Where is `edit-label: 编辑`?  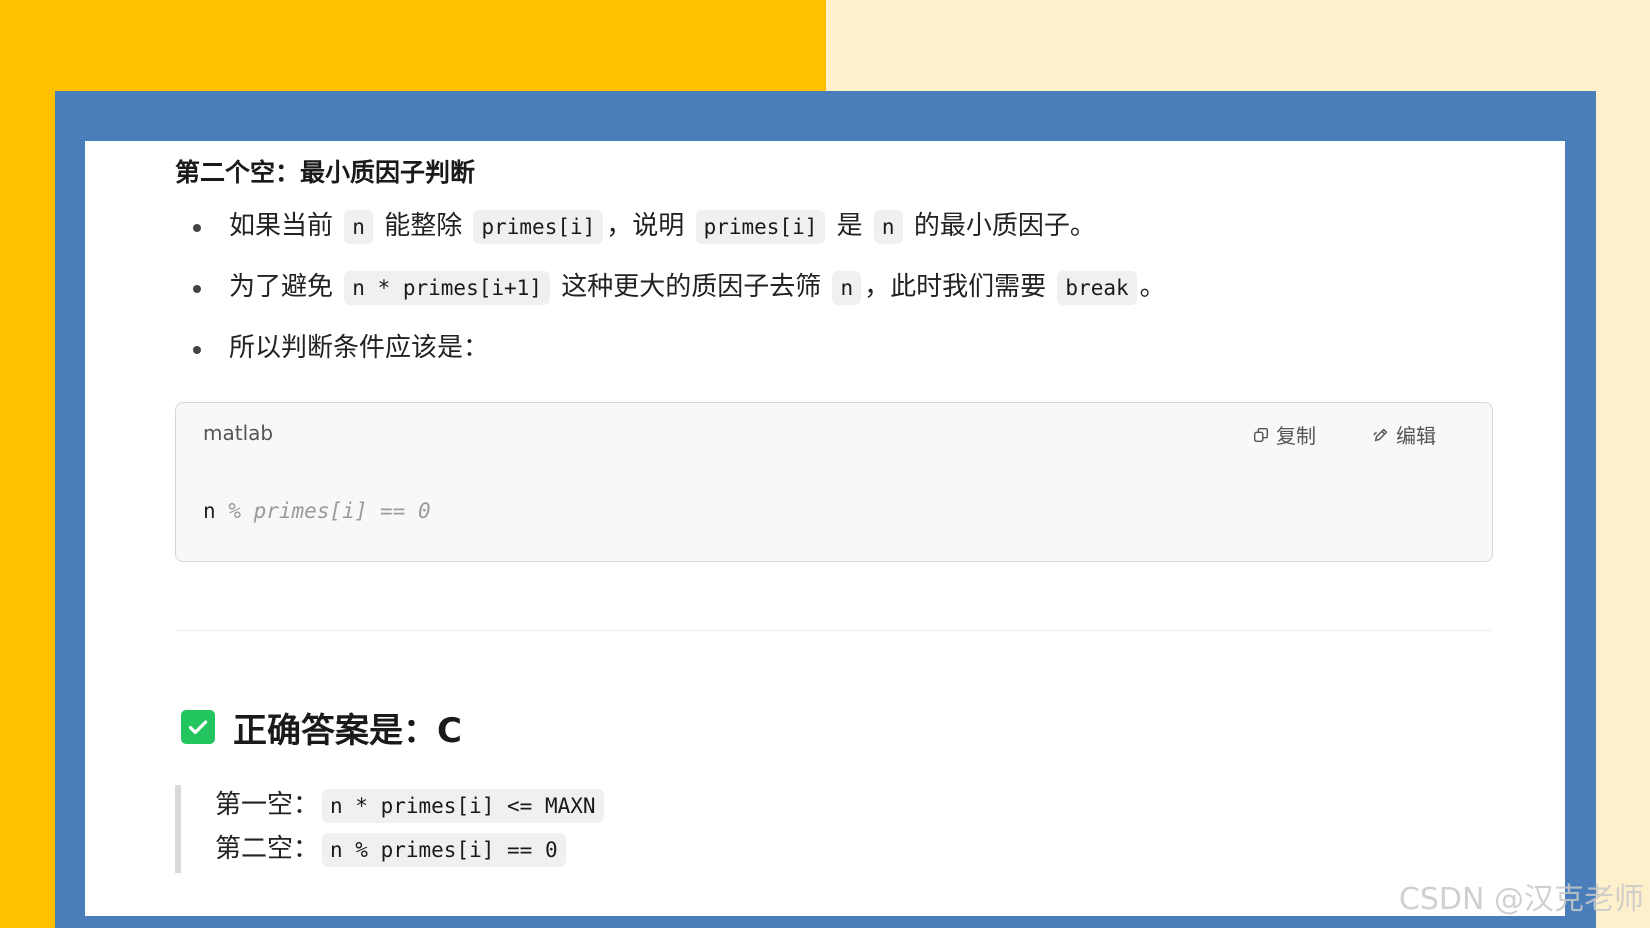 edit-label: 编辑 is located at coordinates (1416, 436).